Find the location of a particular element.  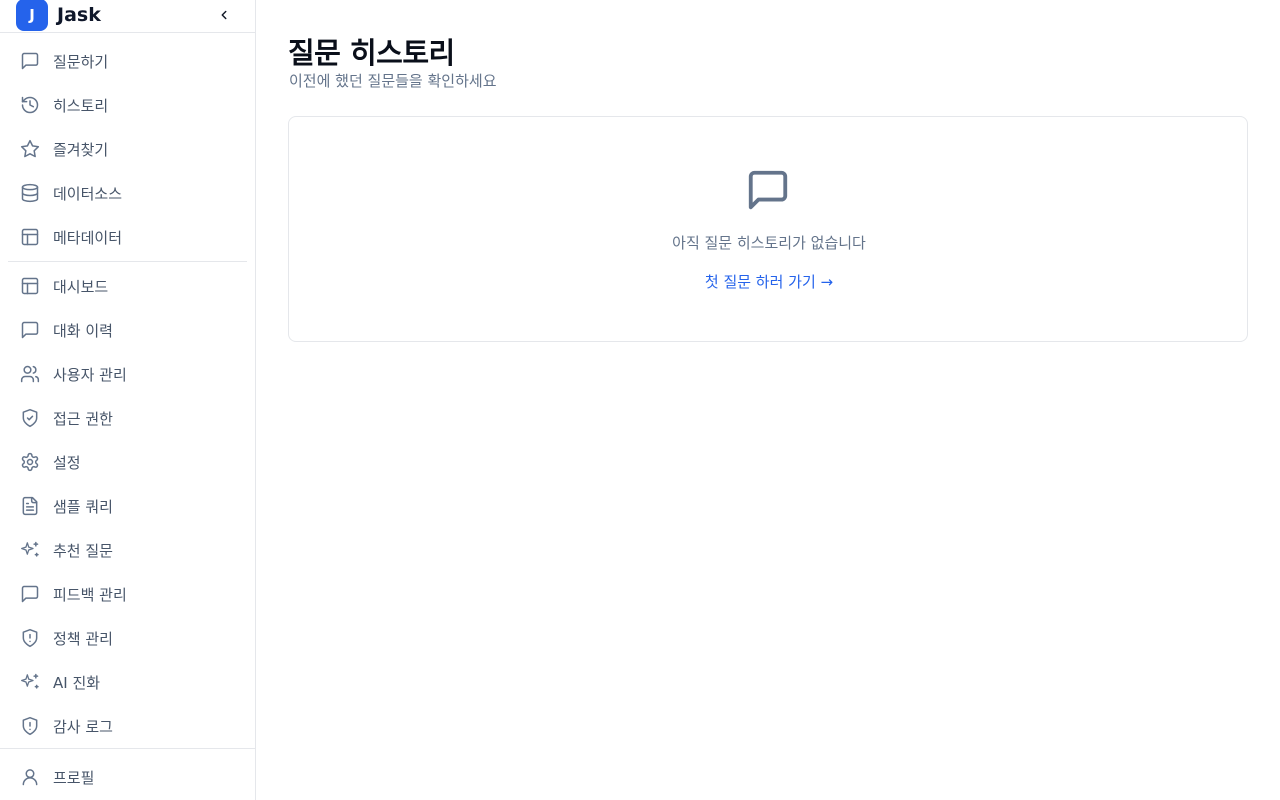

sidebar-item-label: 감사 로그 is located at coordinates (83, 726).